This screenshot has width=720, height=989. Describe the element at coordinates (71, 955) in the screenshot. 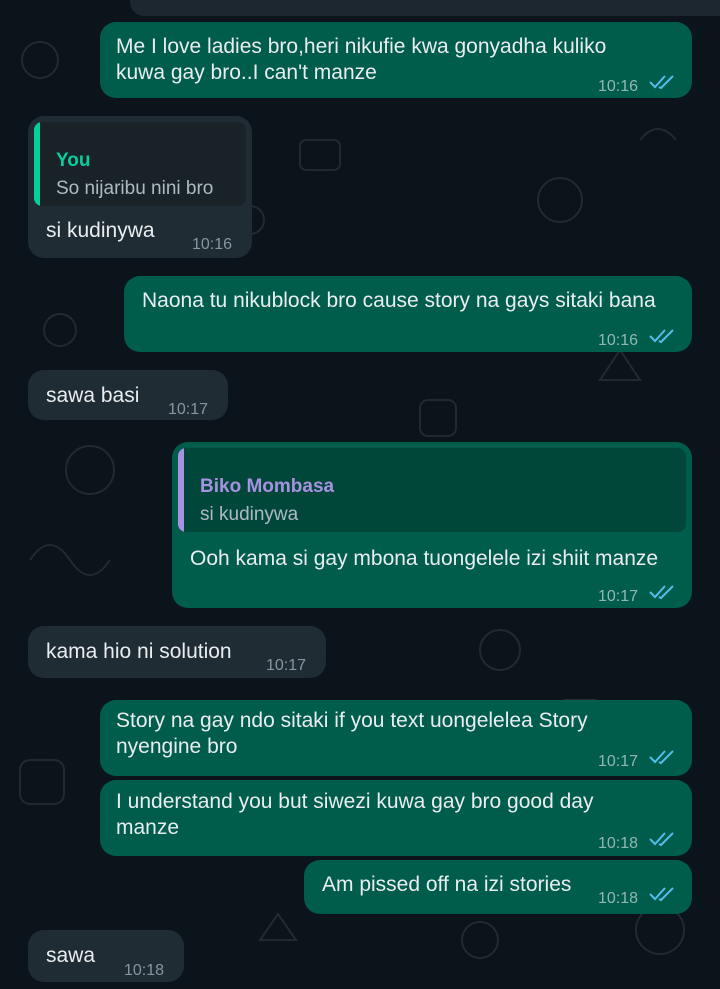

I see `message-text-line: sawa` at that location.